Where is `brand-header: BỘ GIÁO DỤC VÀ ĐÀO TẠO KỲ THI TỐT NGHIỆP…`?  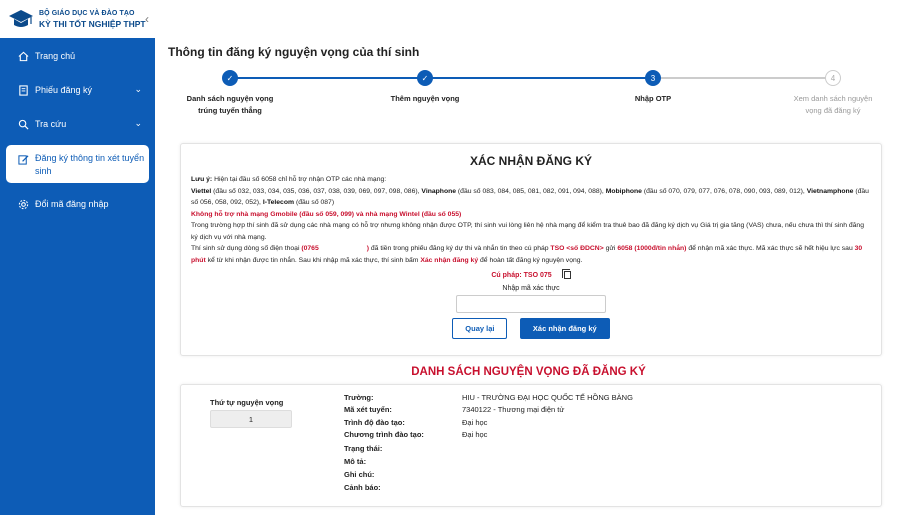 brand-header: BỘ GIÁO DỤC VÀ ĐÀO TẠO KỲ THI TỐT NGHIỆP… is located at coordinates (77, 19).